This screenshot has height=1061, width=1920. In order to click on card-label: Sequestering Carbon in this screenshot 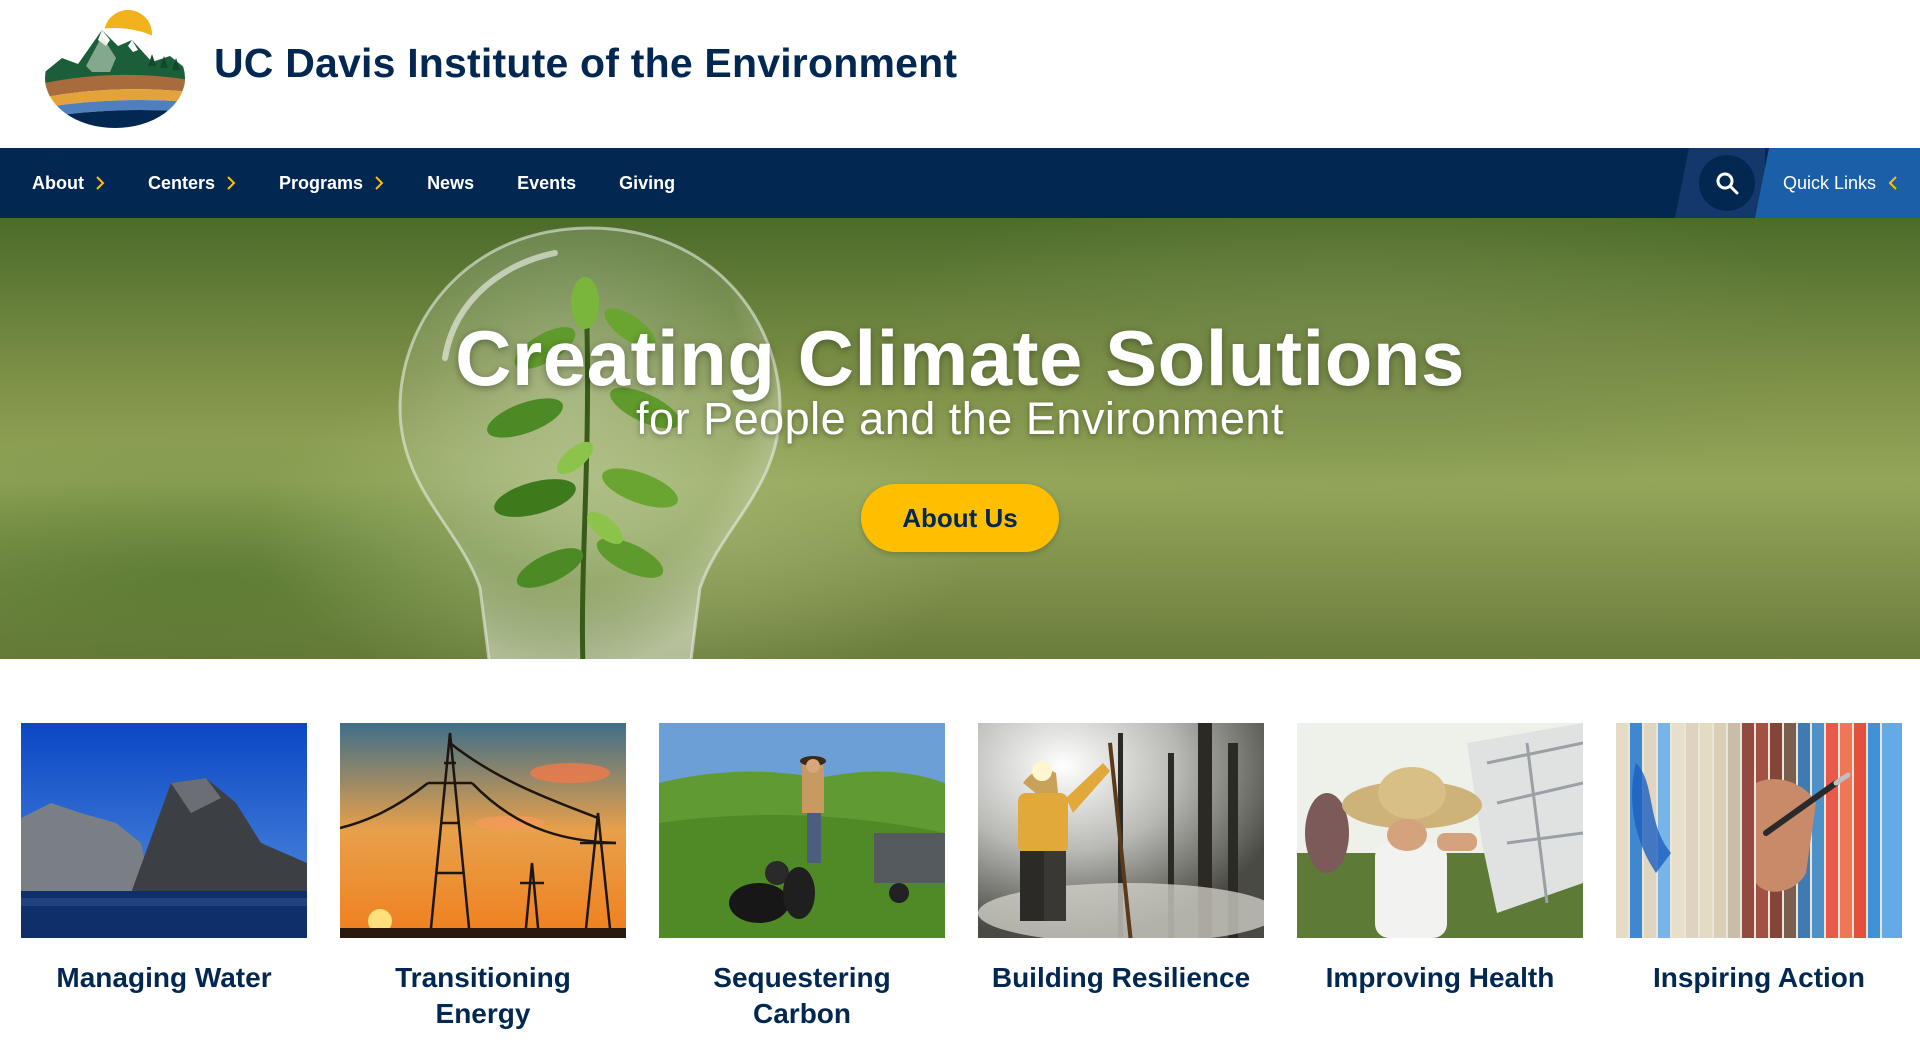, I will do `click(802, 995)`.